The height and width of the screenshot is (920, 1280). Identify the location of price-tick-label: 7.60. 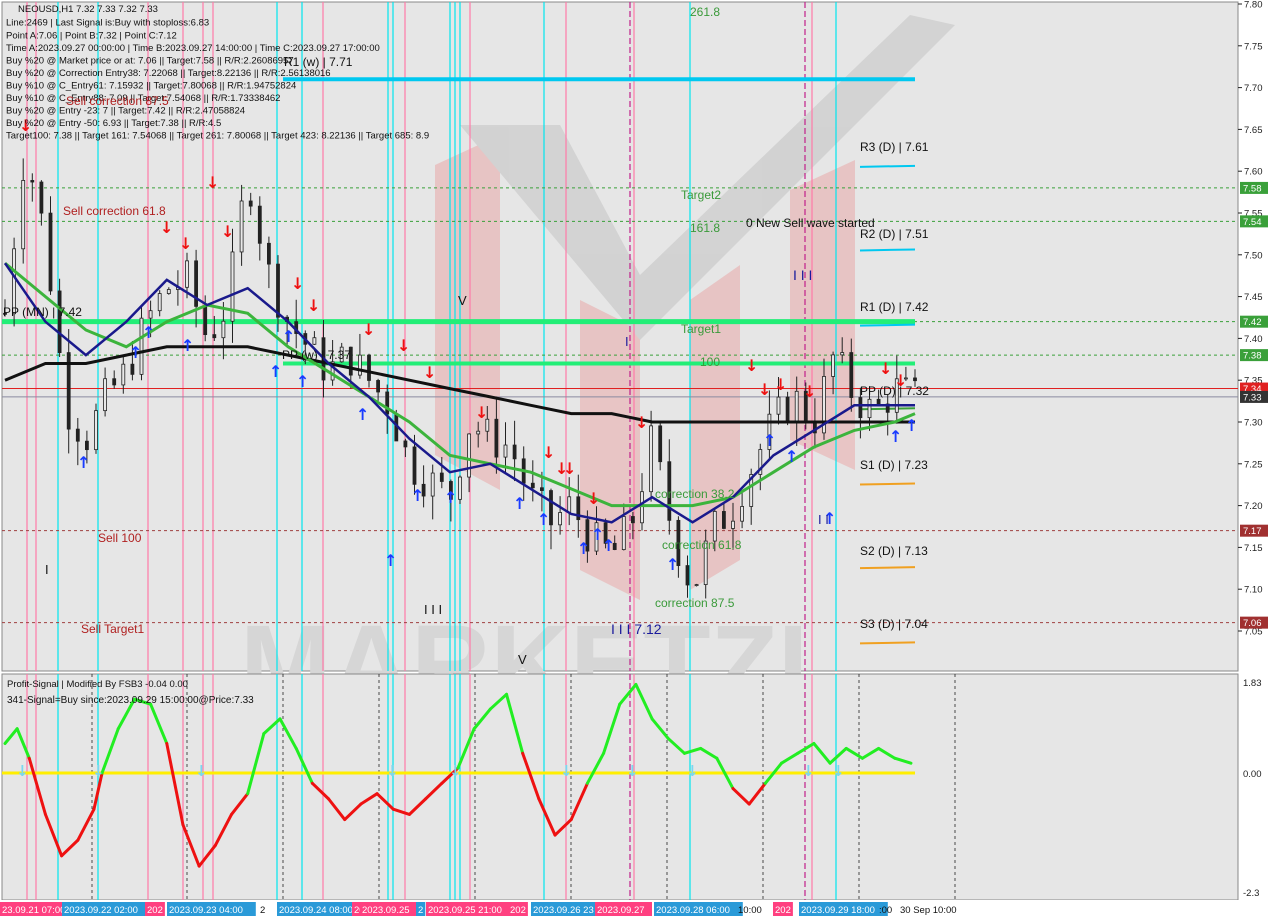
(1253, 172).